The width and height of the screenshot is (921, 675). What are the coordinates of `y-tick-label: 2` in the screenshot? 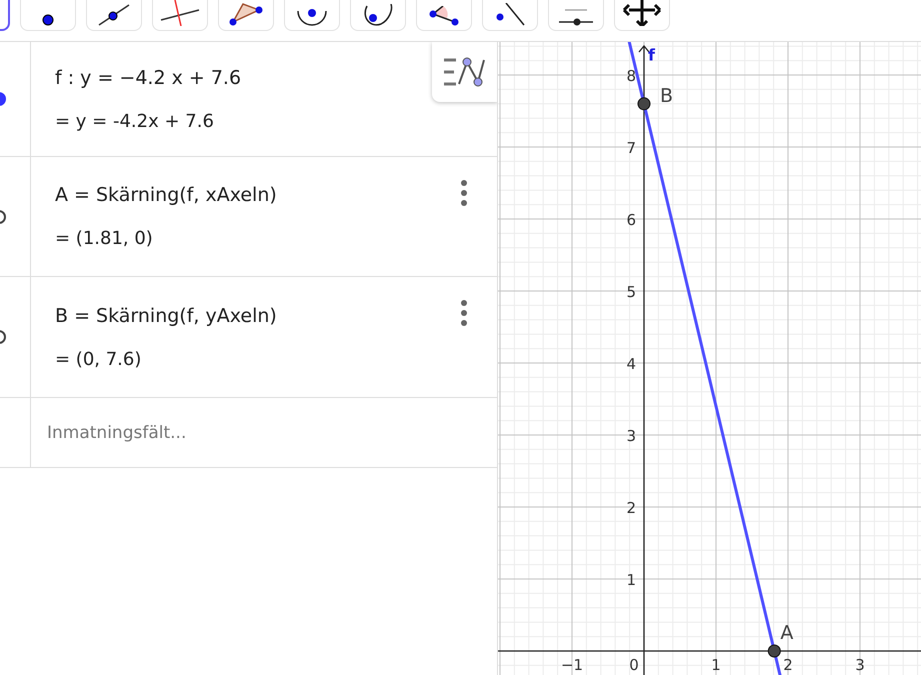 It's located at (631, 508).